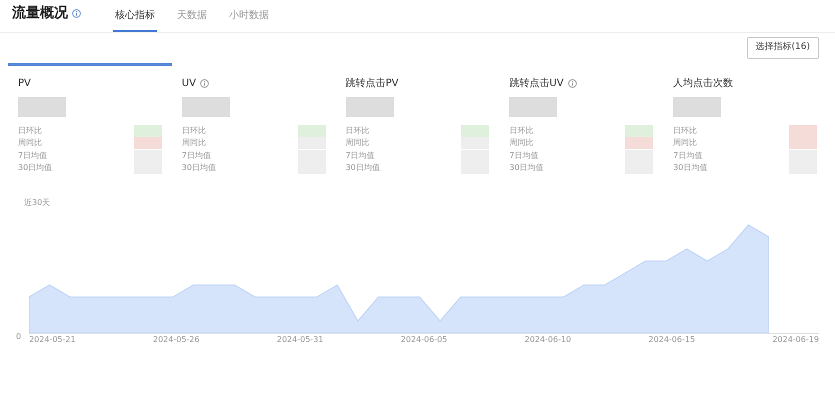  I want to click on tab: 核心指标, so click(135, 16).